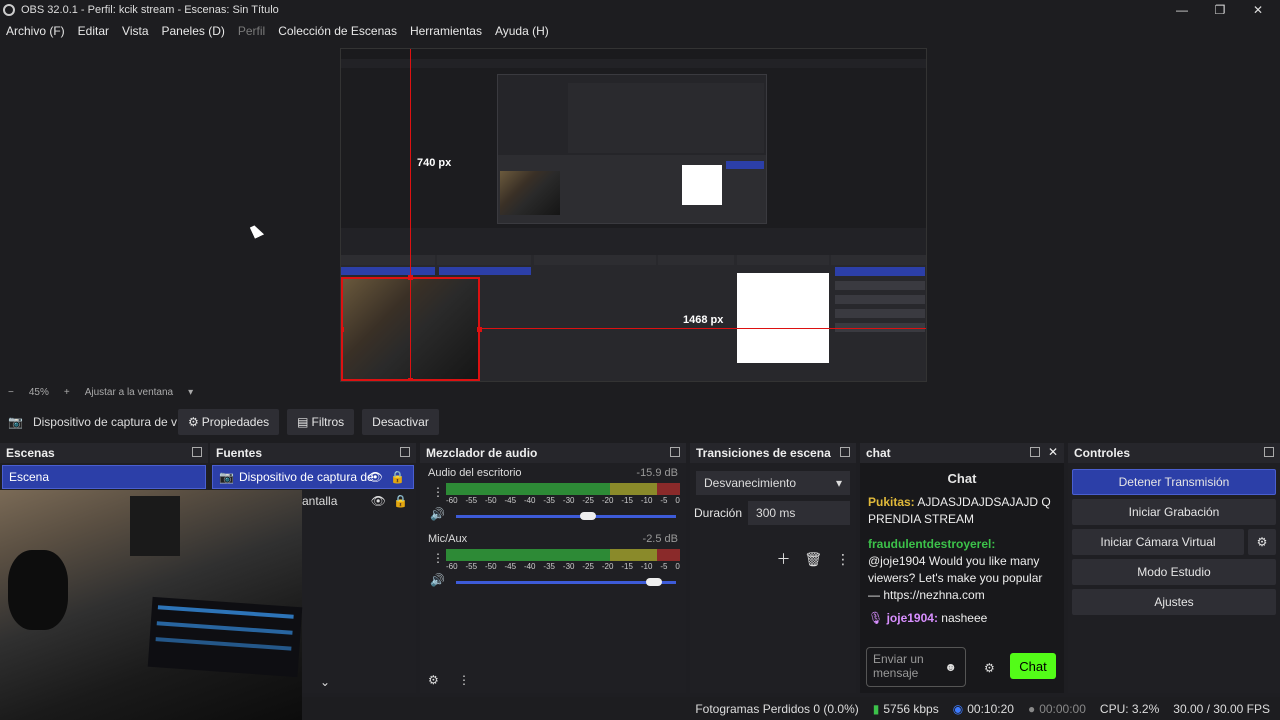 Image resolution: width=1280 pixels, height=720 pixels. What do you see at coordinates (763, 453) in the screenshot?
I see `transitions-title: Transiciones de escena` at bounding box center [763, 453].